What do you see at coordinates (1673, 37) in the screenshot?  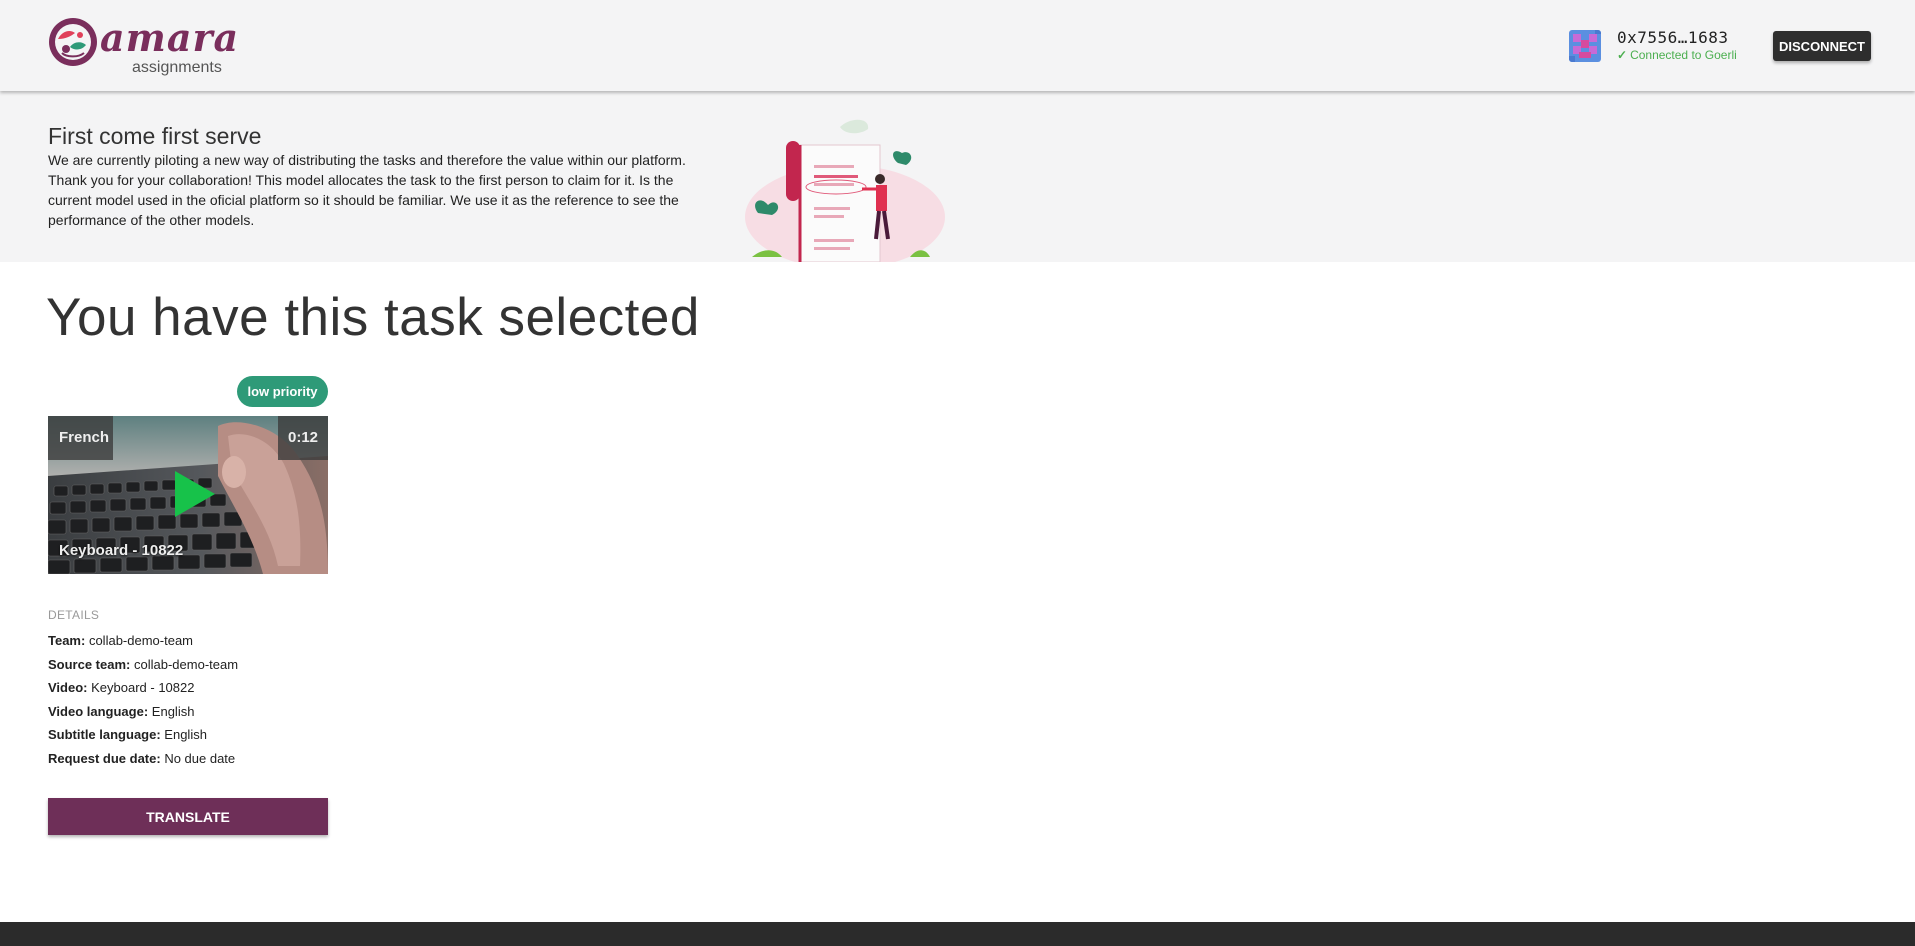 I see `wallet-address: 0x7556…1683` at bounding box center [1673, 37].